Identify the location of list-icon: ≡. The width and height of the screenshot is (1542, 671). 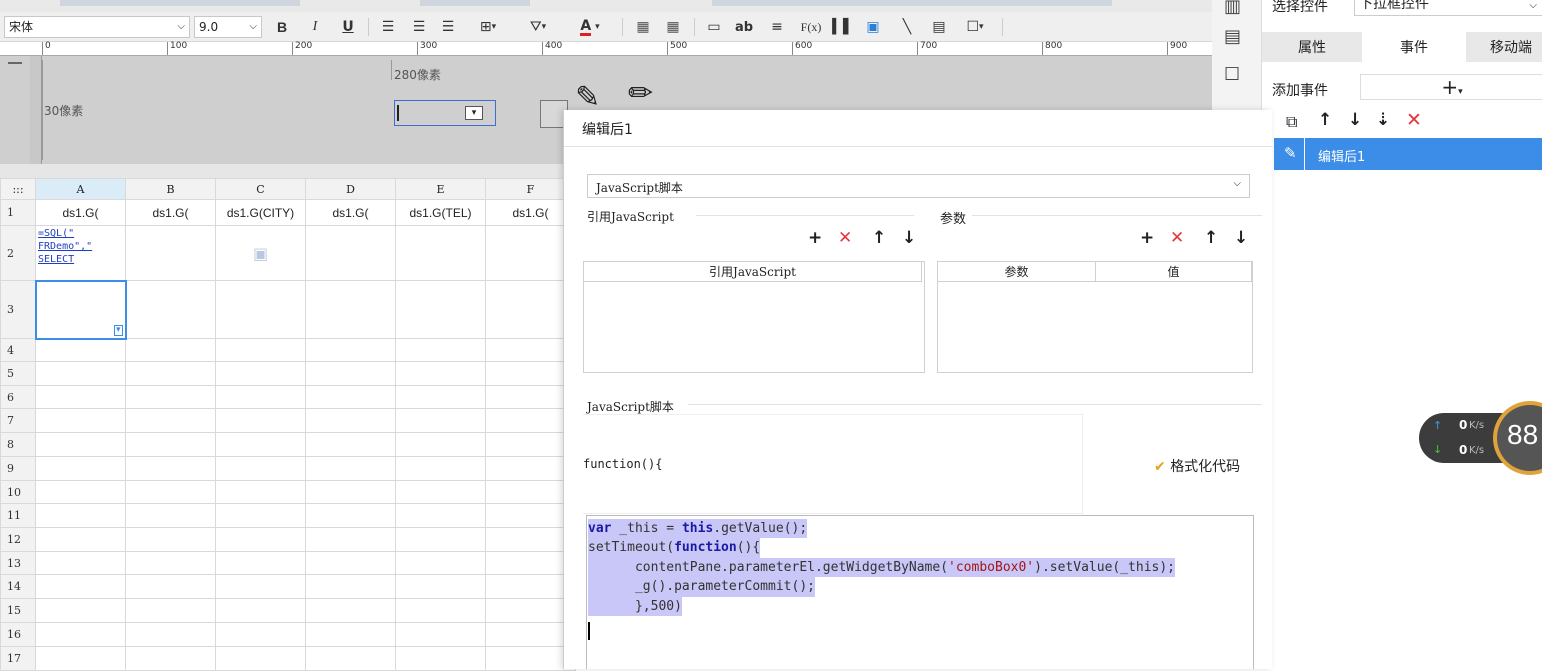
(777, 27).